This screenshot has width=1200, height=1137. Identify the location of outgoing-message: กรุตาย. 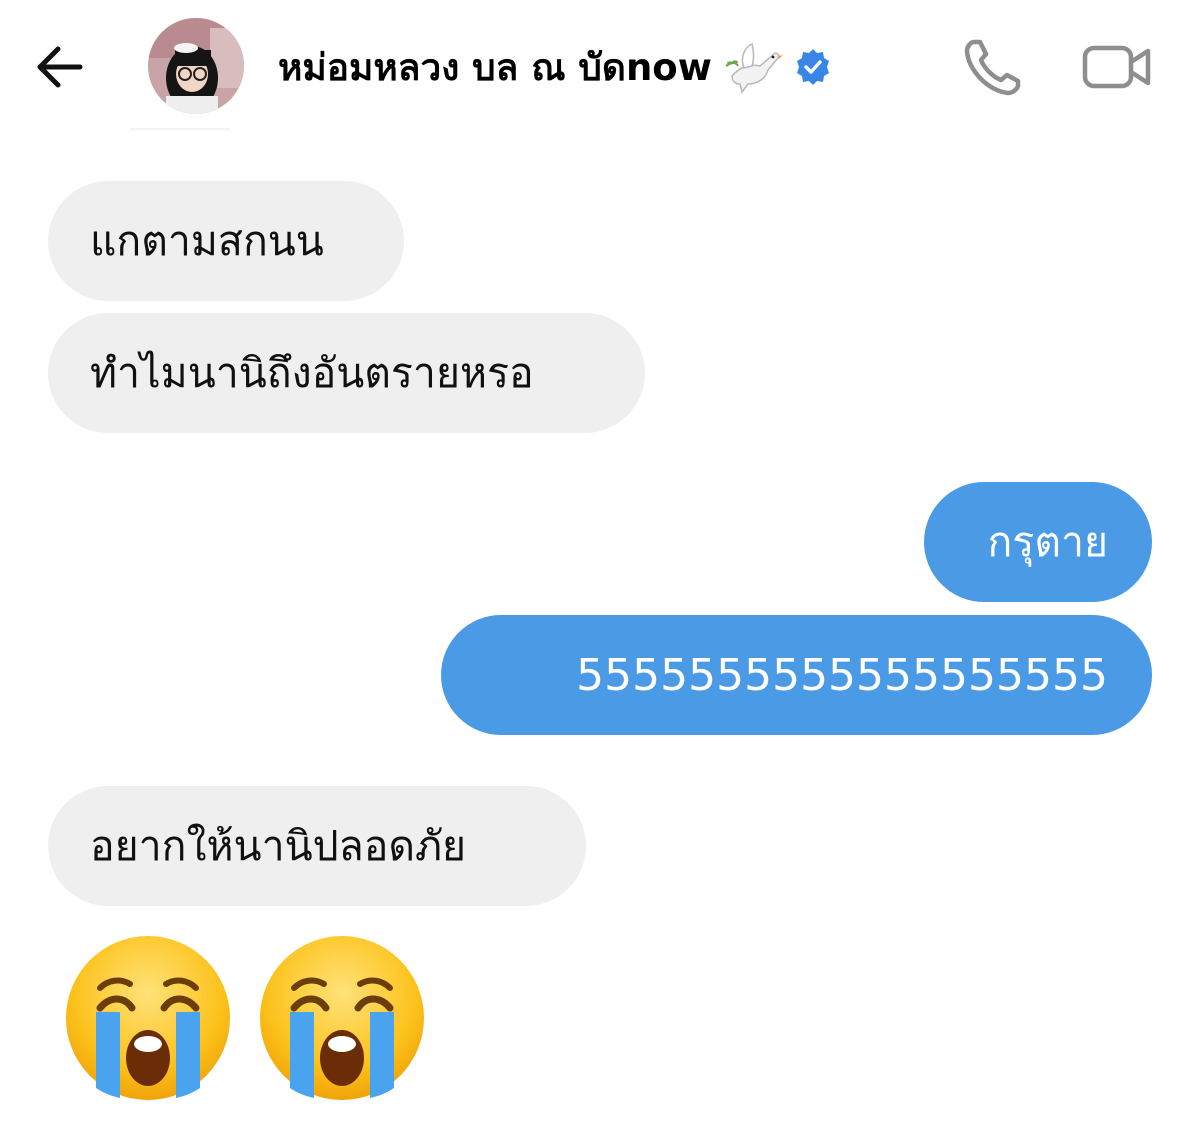
(1038, 542).